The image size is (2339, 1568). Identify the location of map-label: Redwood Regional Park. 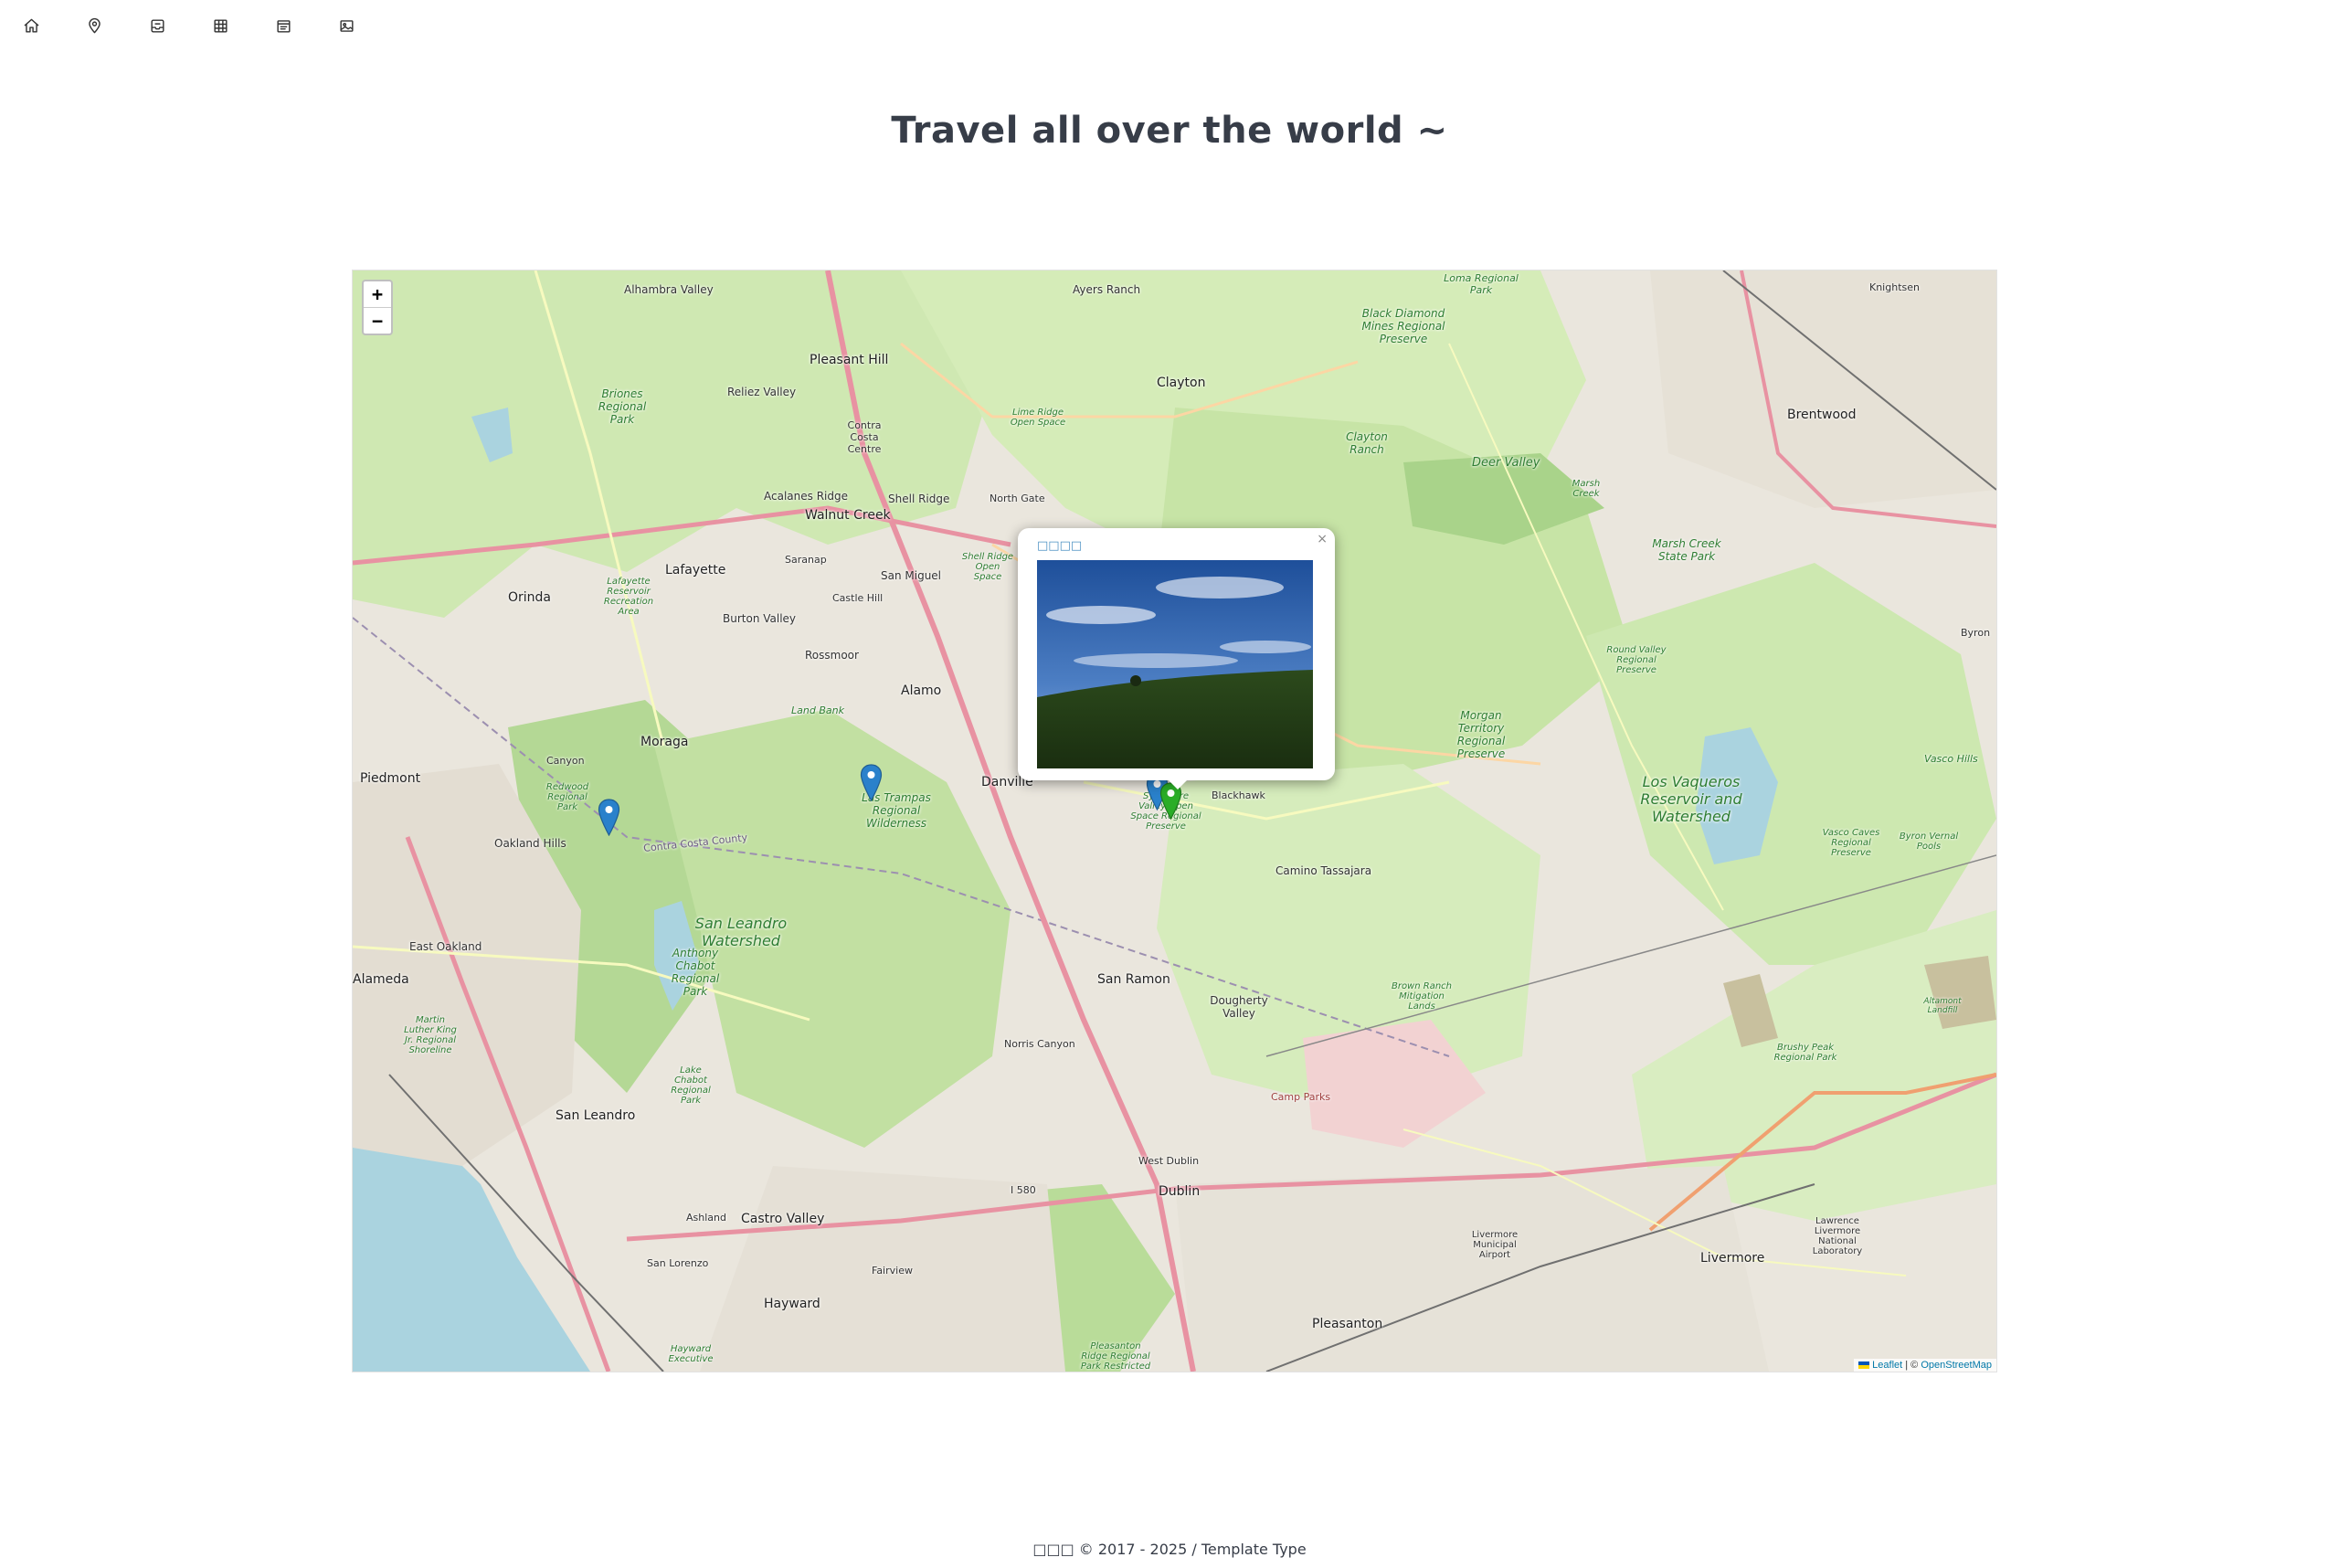
(567, 797).